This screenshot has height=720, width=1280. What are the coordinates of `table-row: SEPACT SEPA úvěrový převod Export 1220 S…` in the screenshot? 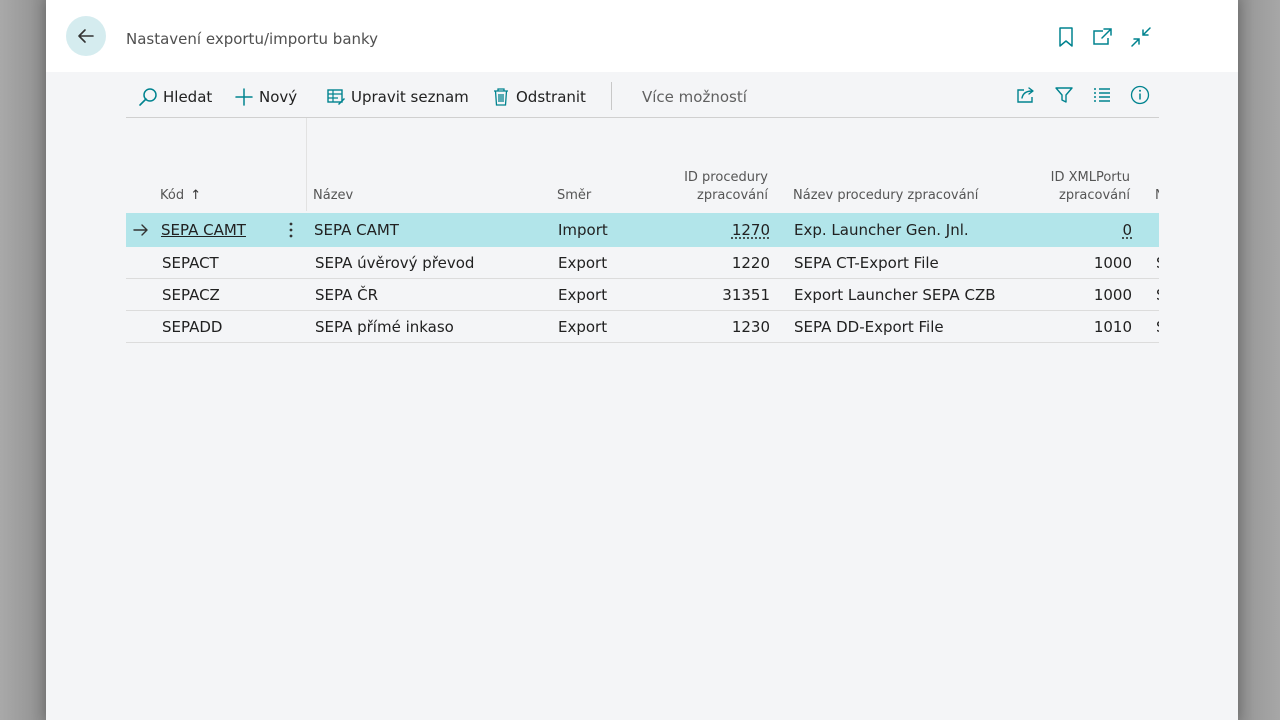 It's located at (642, 263).